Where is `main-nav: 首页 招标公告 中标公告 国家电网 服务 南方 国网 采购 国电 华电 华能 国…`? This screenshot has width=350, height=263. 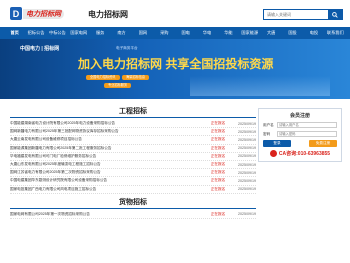
main-nav: 首页 招标公告 中标公告 国家电网 服务 南方 国网 采购 国电 华电 华能 国… is located at coordinates (175, 33).